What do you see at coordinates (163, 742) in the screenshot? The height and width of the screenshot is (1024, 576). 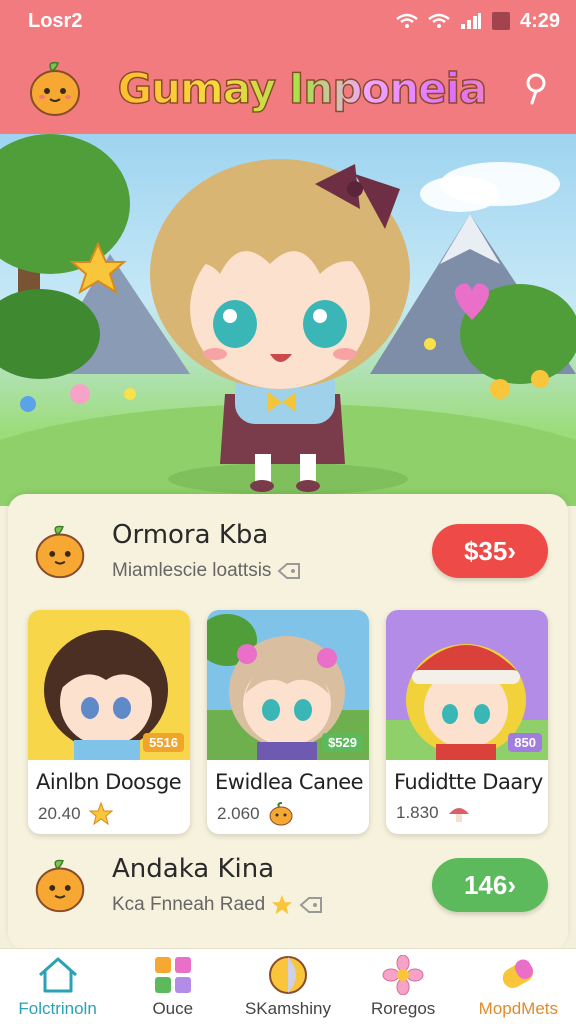 I see `card-badge: 5516` at bounding box center [163, 742].